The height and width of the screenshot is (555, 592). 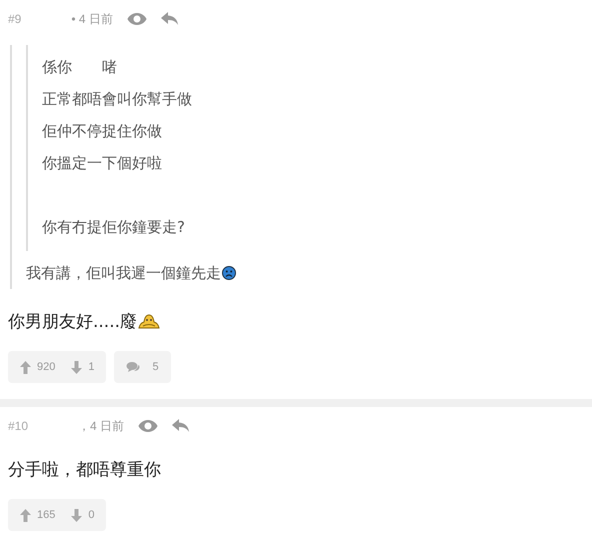 What do you see at coordinates (102, 163) in the screenshot?
I see `quote-text: 你搵定一下個好啦` at bounding box center [102, 163].